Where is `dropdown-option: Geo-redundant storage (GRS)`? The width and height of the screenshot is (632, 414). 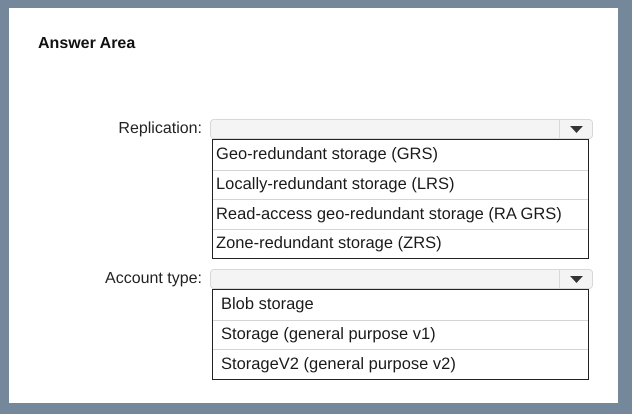 dropdown-option: Geo-redundant storage (GRS) is located at coordinates (400, 155).